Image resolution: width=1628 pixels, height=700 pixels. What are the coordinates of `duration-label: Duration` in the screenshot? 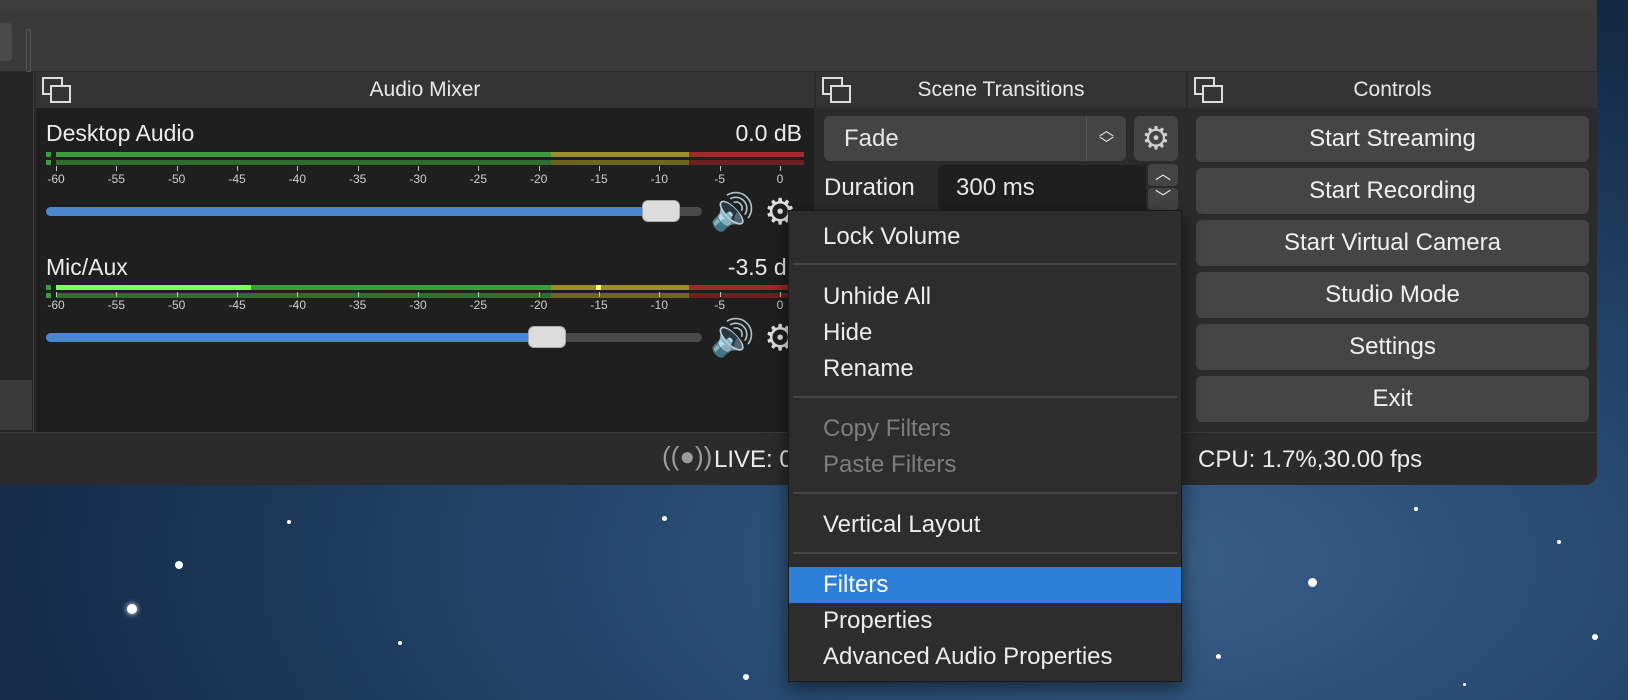 It's located at (869, 187).